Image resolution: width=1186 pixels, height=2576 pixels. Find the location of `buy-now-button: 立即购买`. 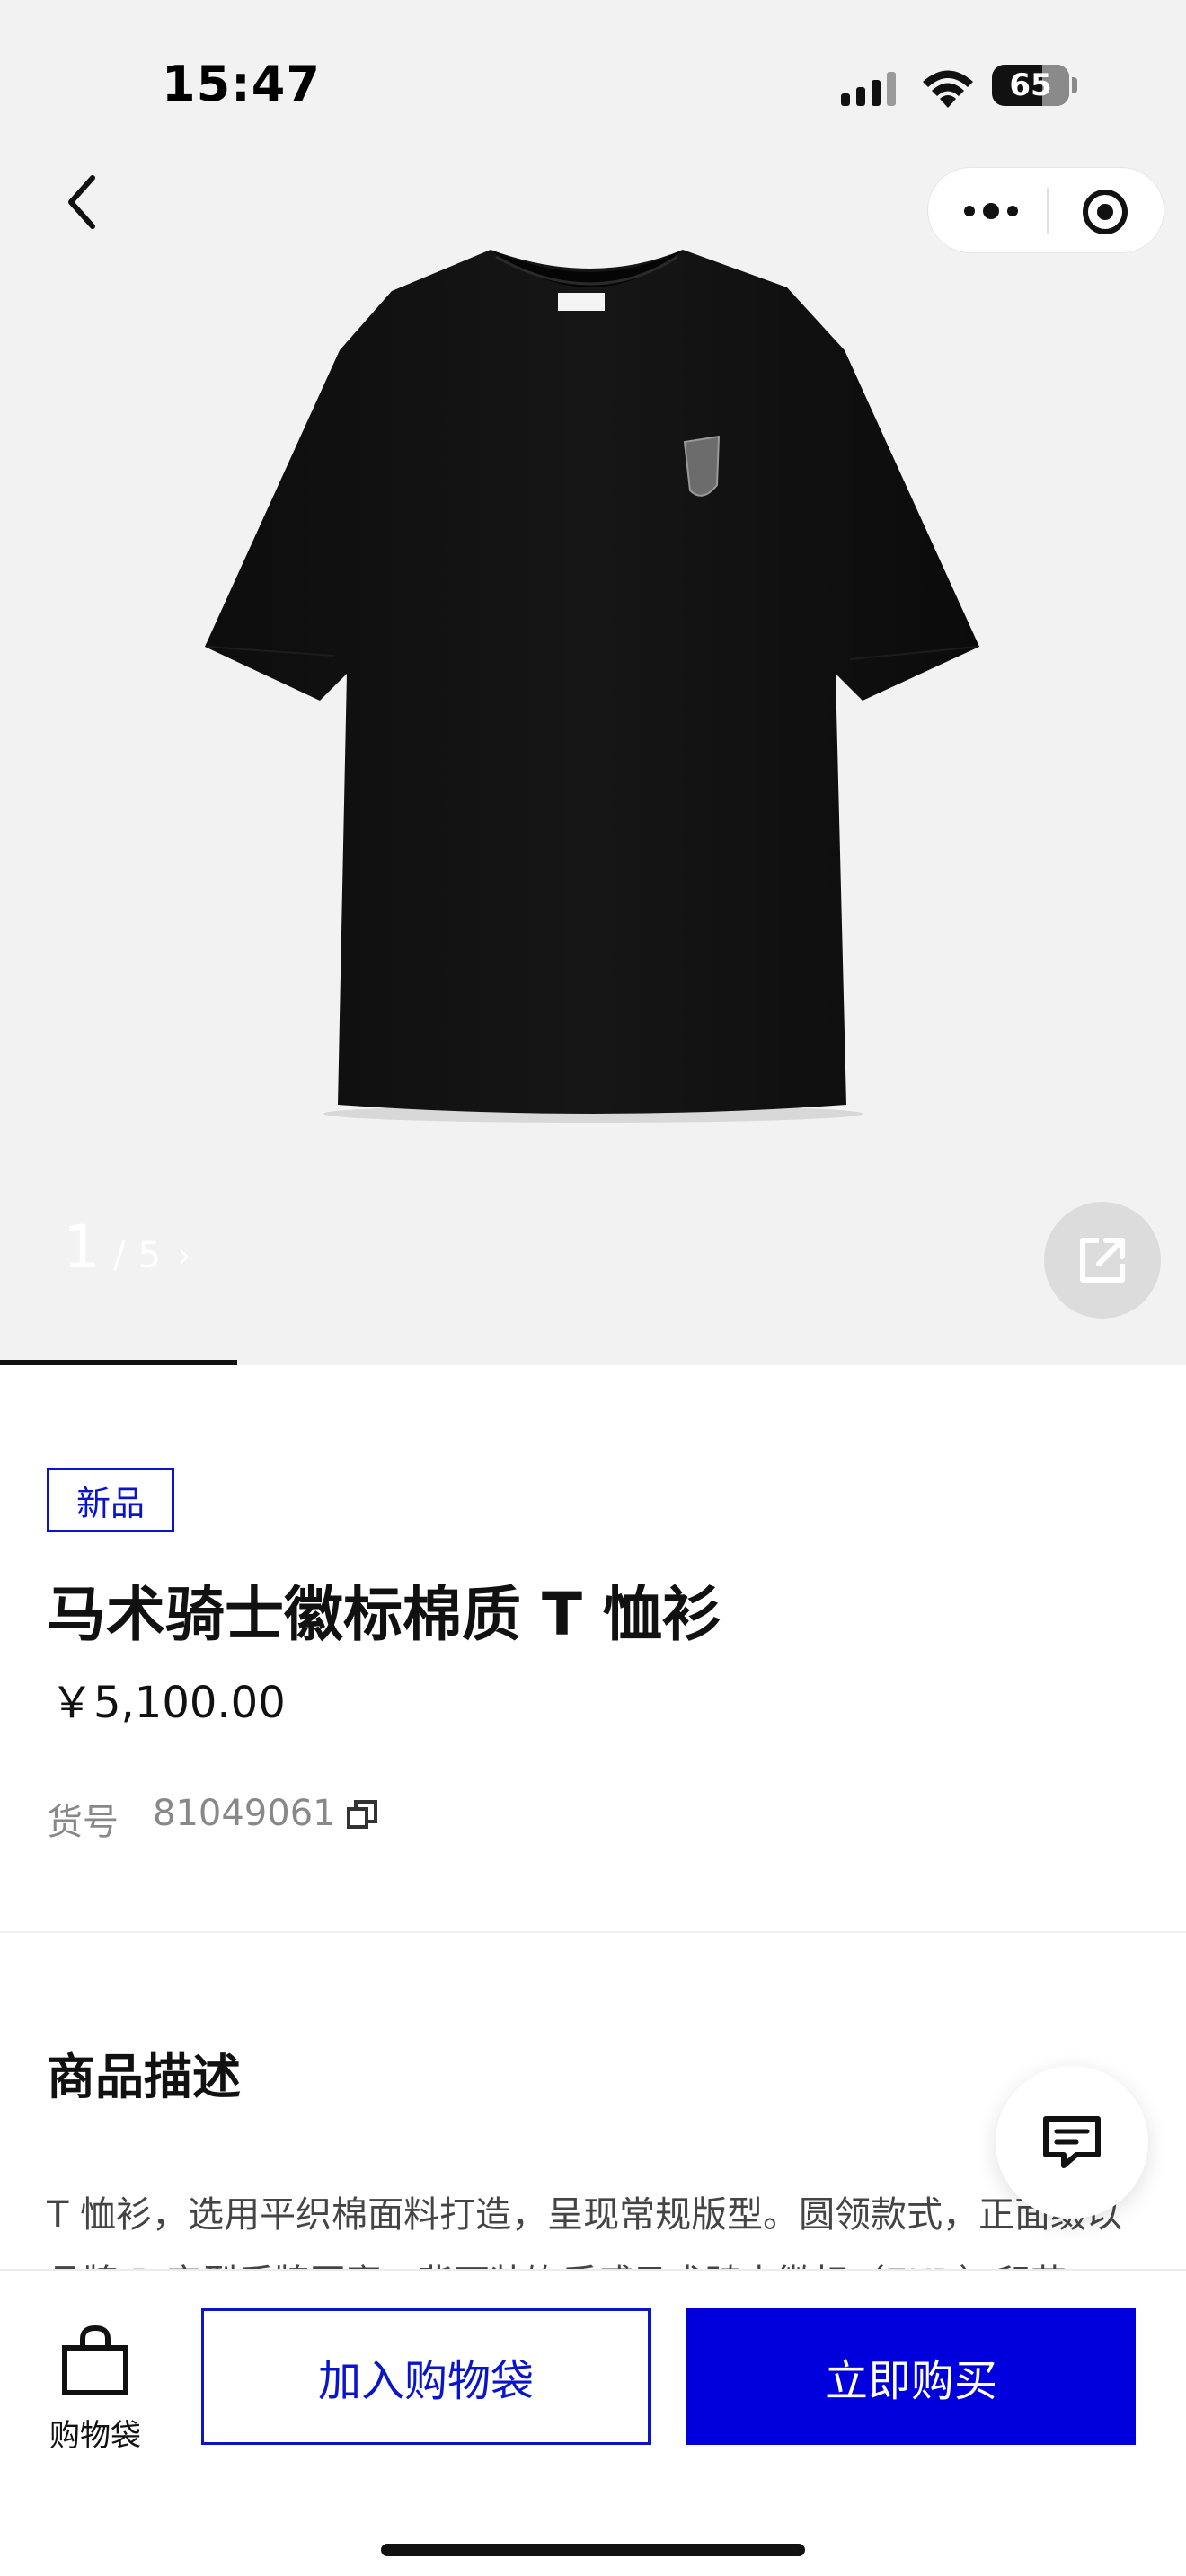

buy-now-button: 立即购买 is located at coordinates (911, 2376).